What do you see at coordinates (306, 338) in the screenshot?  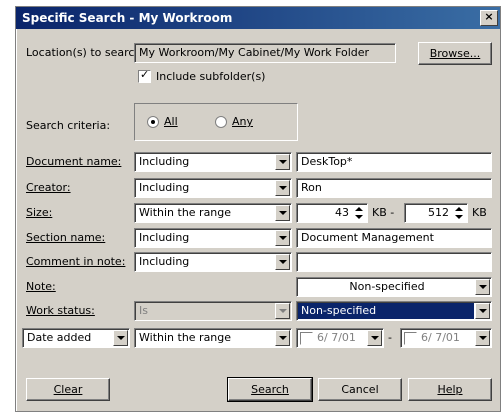 I see `date-from-checkbox` at bounding box center [306, 338].